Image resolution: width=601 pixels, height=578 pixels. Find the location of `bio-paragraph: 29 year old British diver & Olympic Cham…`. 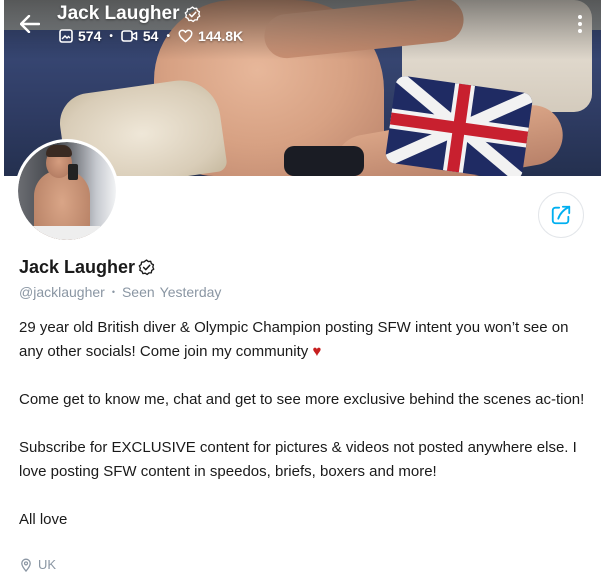

bio-paragraph: 29 year old British diver & Olympic Cham… is located at coordinates (304, 340).